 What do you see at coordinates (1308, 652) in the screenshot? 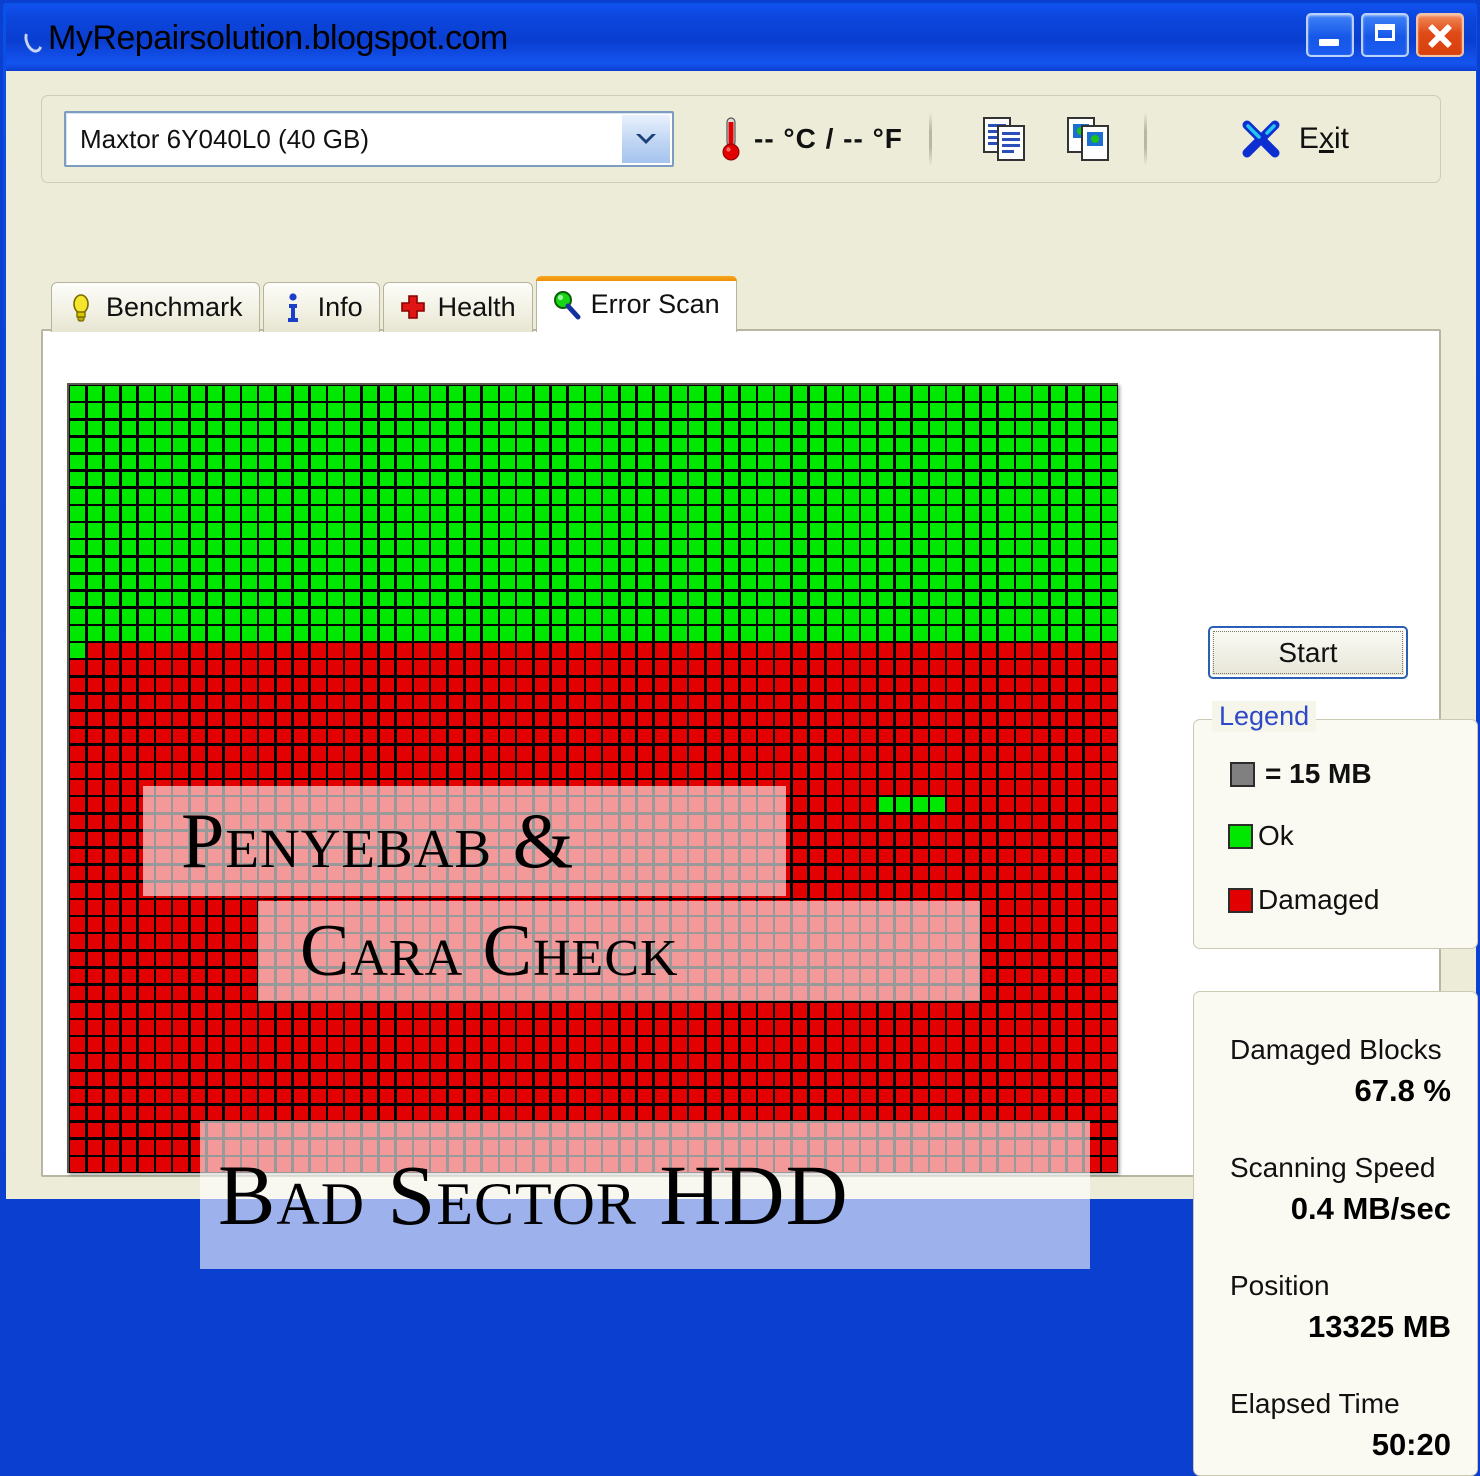
I see `start-button: Start` at bounding box center [1308, 652].